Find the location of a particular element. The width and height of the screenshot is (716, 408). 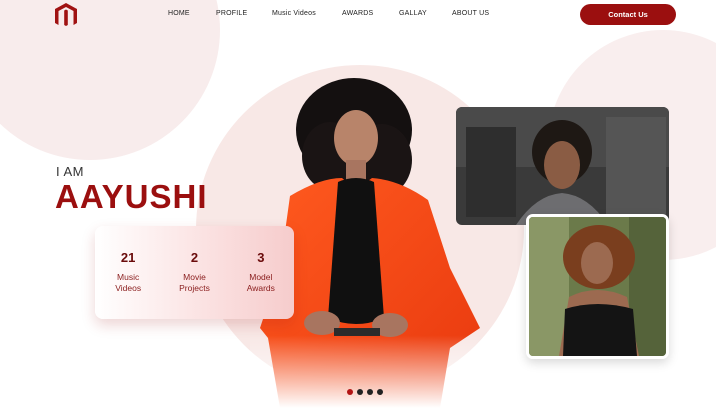

stat-number: 3 is located at coordinates (261, 257).